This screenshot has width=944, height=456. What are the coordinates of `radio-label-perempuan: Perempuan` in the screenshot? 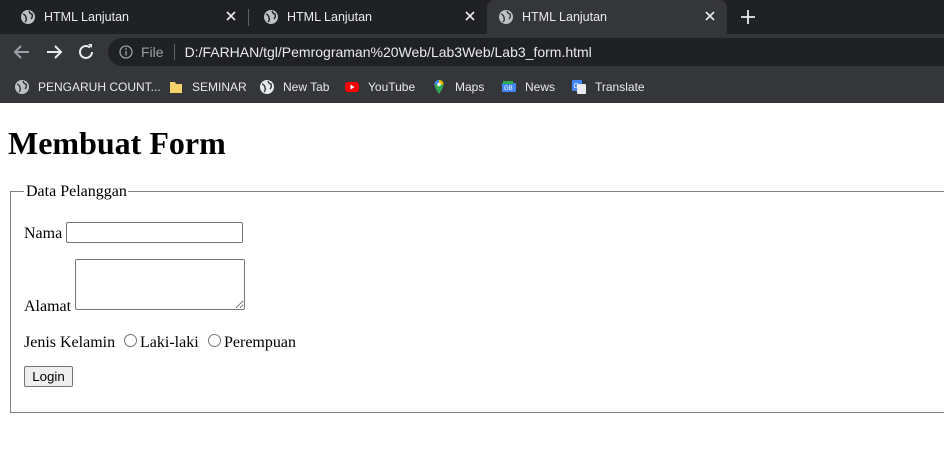 It's located at (260, 342).